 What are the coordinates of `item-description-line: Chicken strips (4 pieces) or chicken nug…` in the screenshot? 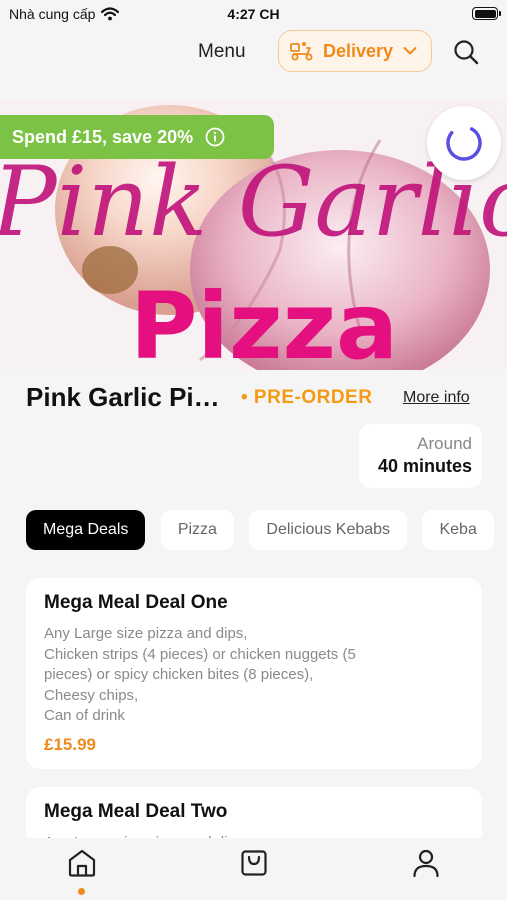 It's located at (200, 654).